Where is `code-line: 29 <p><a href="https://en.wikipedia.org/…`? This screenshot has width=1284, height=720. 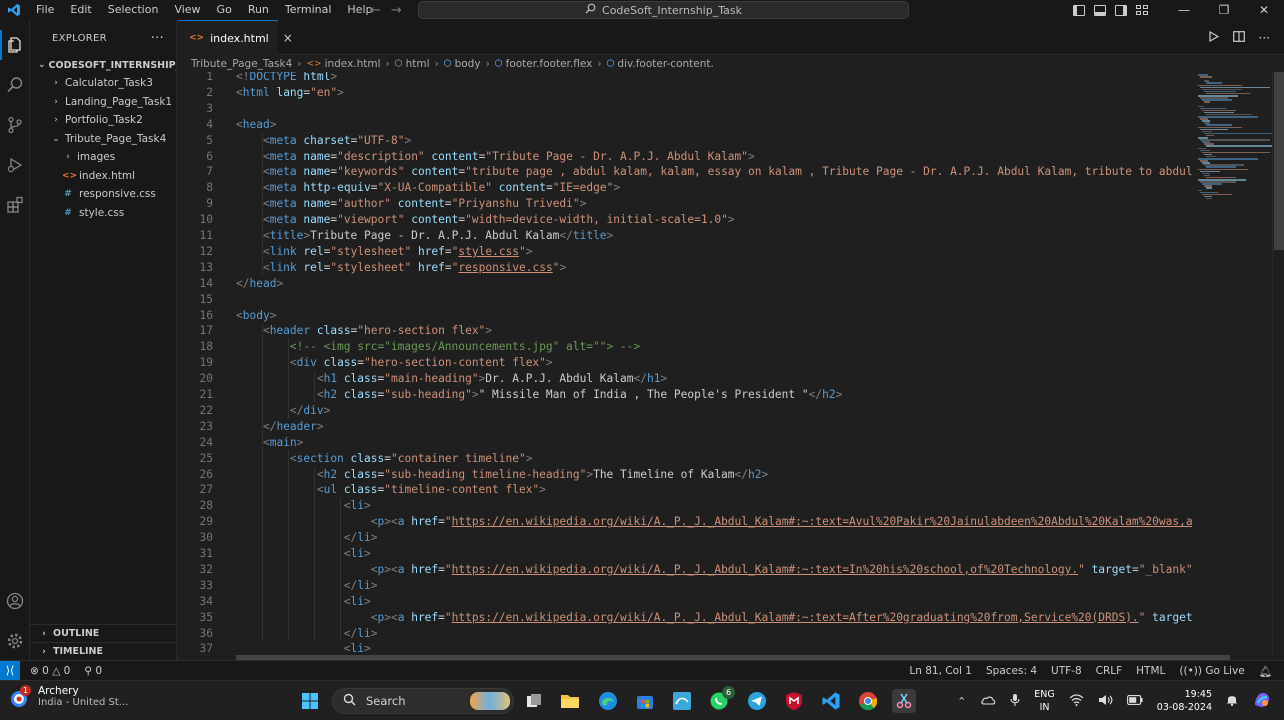
code-line: 29 <p><a href="https://en.wikipedia.org/… is located at coordinates (685, 522).